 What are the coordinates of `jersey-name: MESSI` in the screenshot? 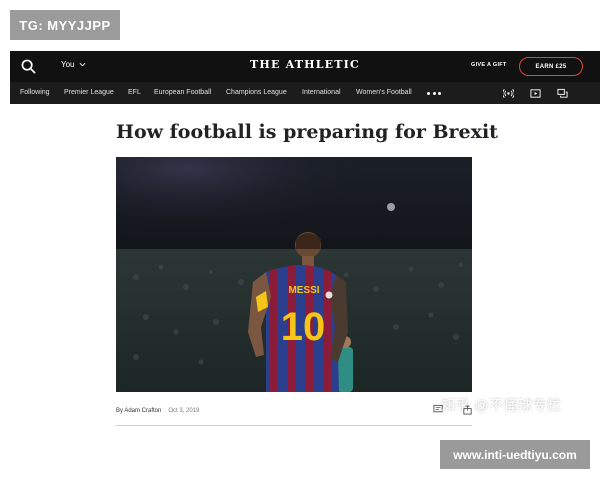 It's located at (303, 290).